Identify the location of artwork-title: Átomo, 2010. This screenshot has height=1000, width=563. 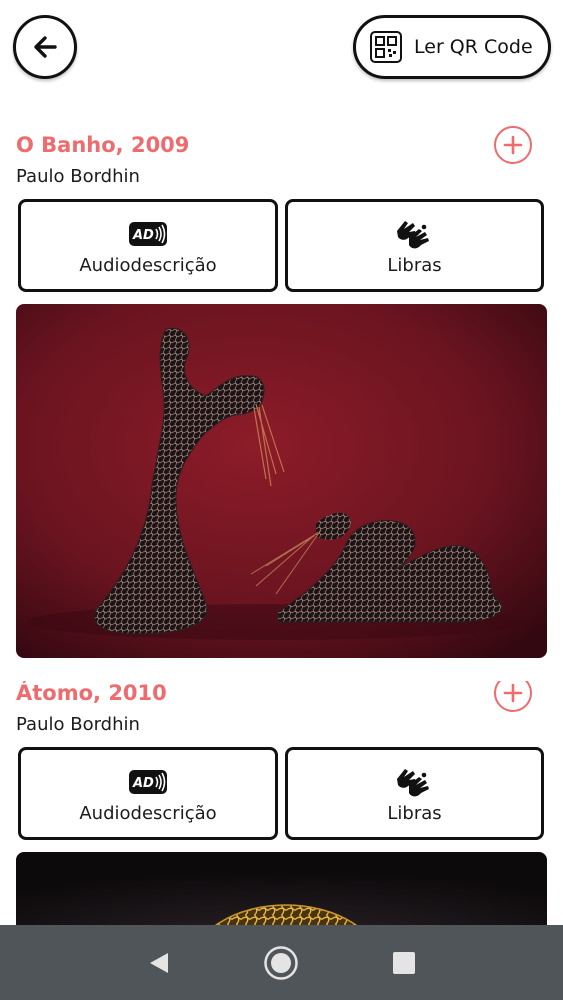
(91, 693).